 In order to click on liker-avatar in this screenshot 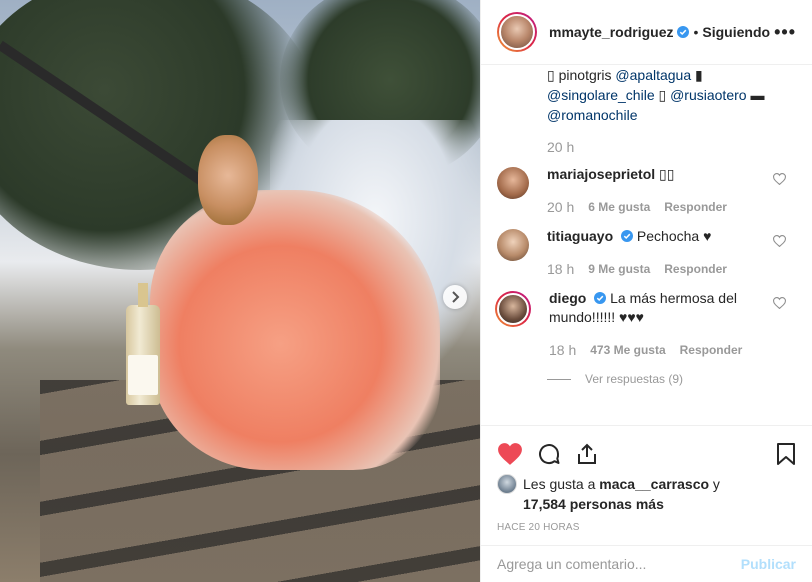, I will do `click(507, 484)`.